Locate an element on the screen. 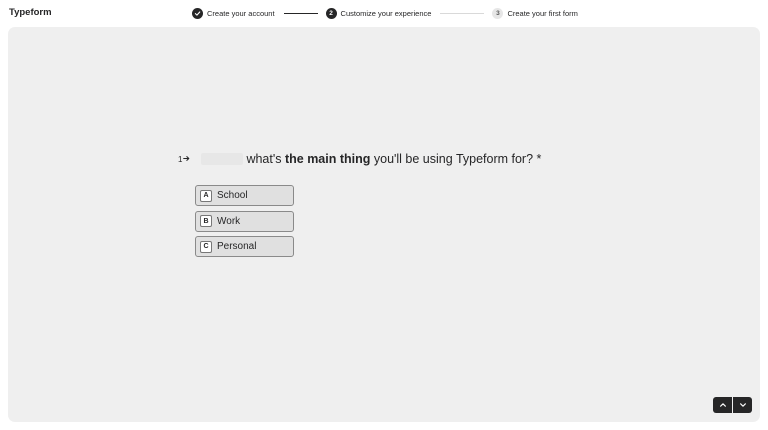  previous-question-button is located at coordinates (722, 405).